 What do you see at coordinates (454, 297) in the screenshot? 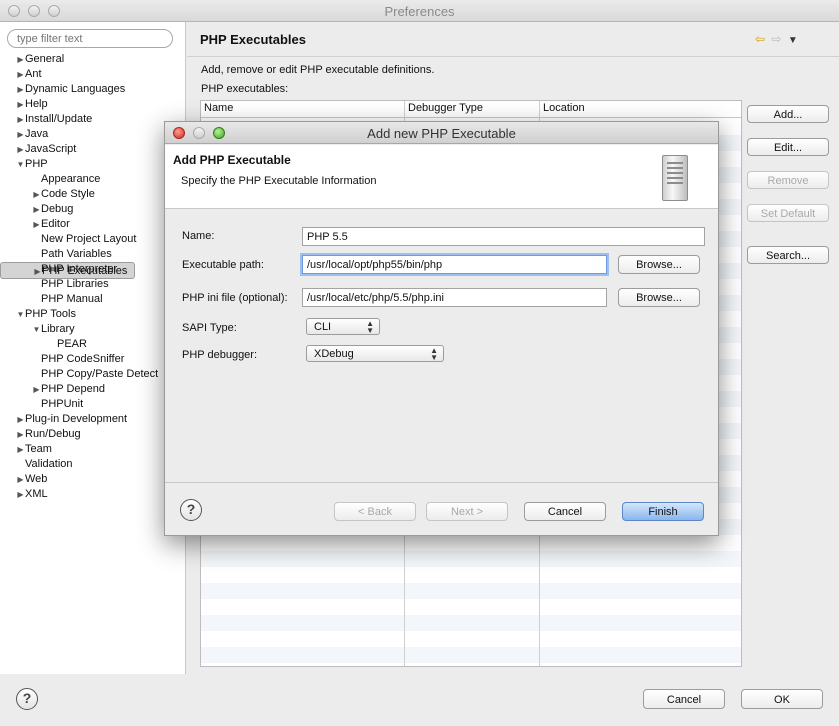
I see `php-ini-input` at bounding box center [454, 297].